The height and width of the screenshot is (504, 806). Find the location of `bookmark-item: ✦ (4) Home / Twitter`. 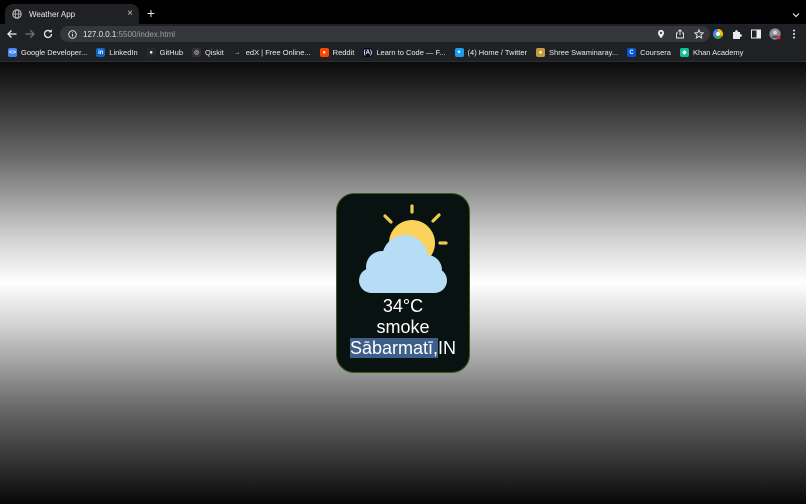

bookmark-item: ✦ (4) Home / Twitter is located at coordinates (491, 52).